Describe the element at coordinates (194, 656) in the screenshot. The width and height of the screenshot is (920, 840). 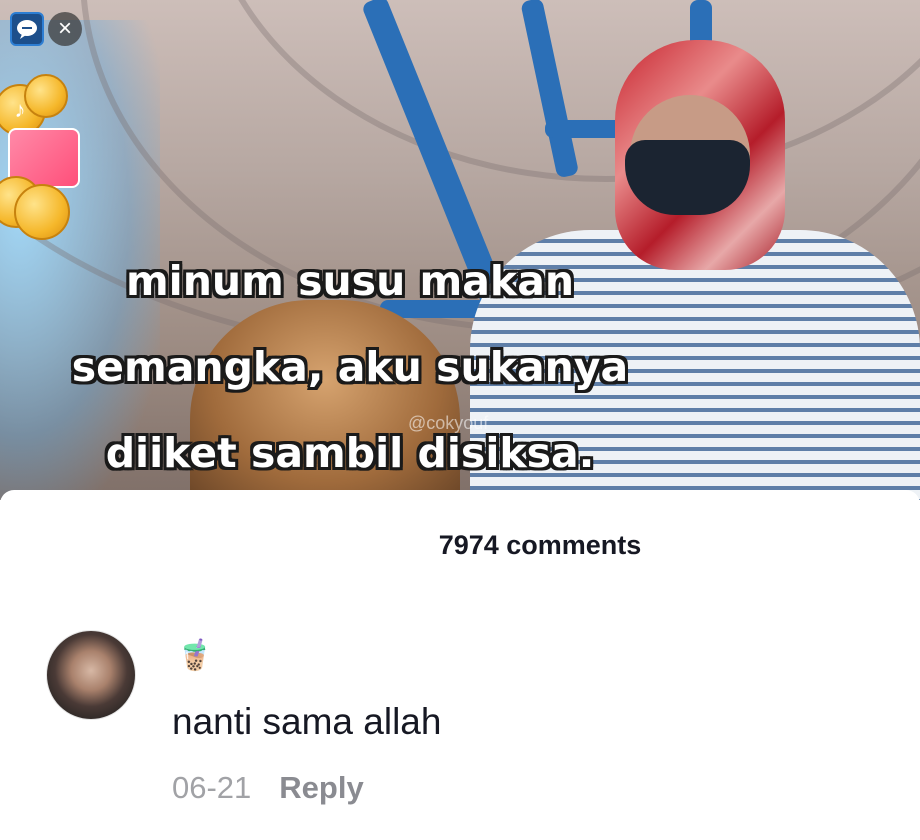
I see `comment-username: 🧋` at that location.